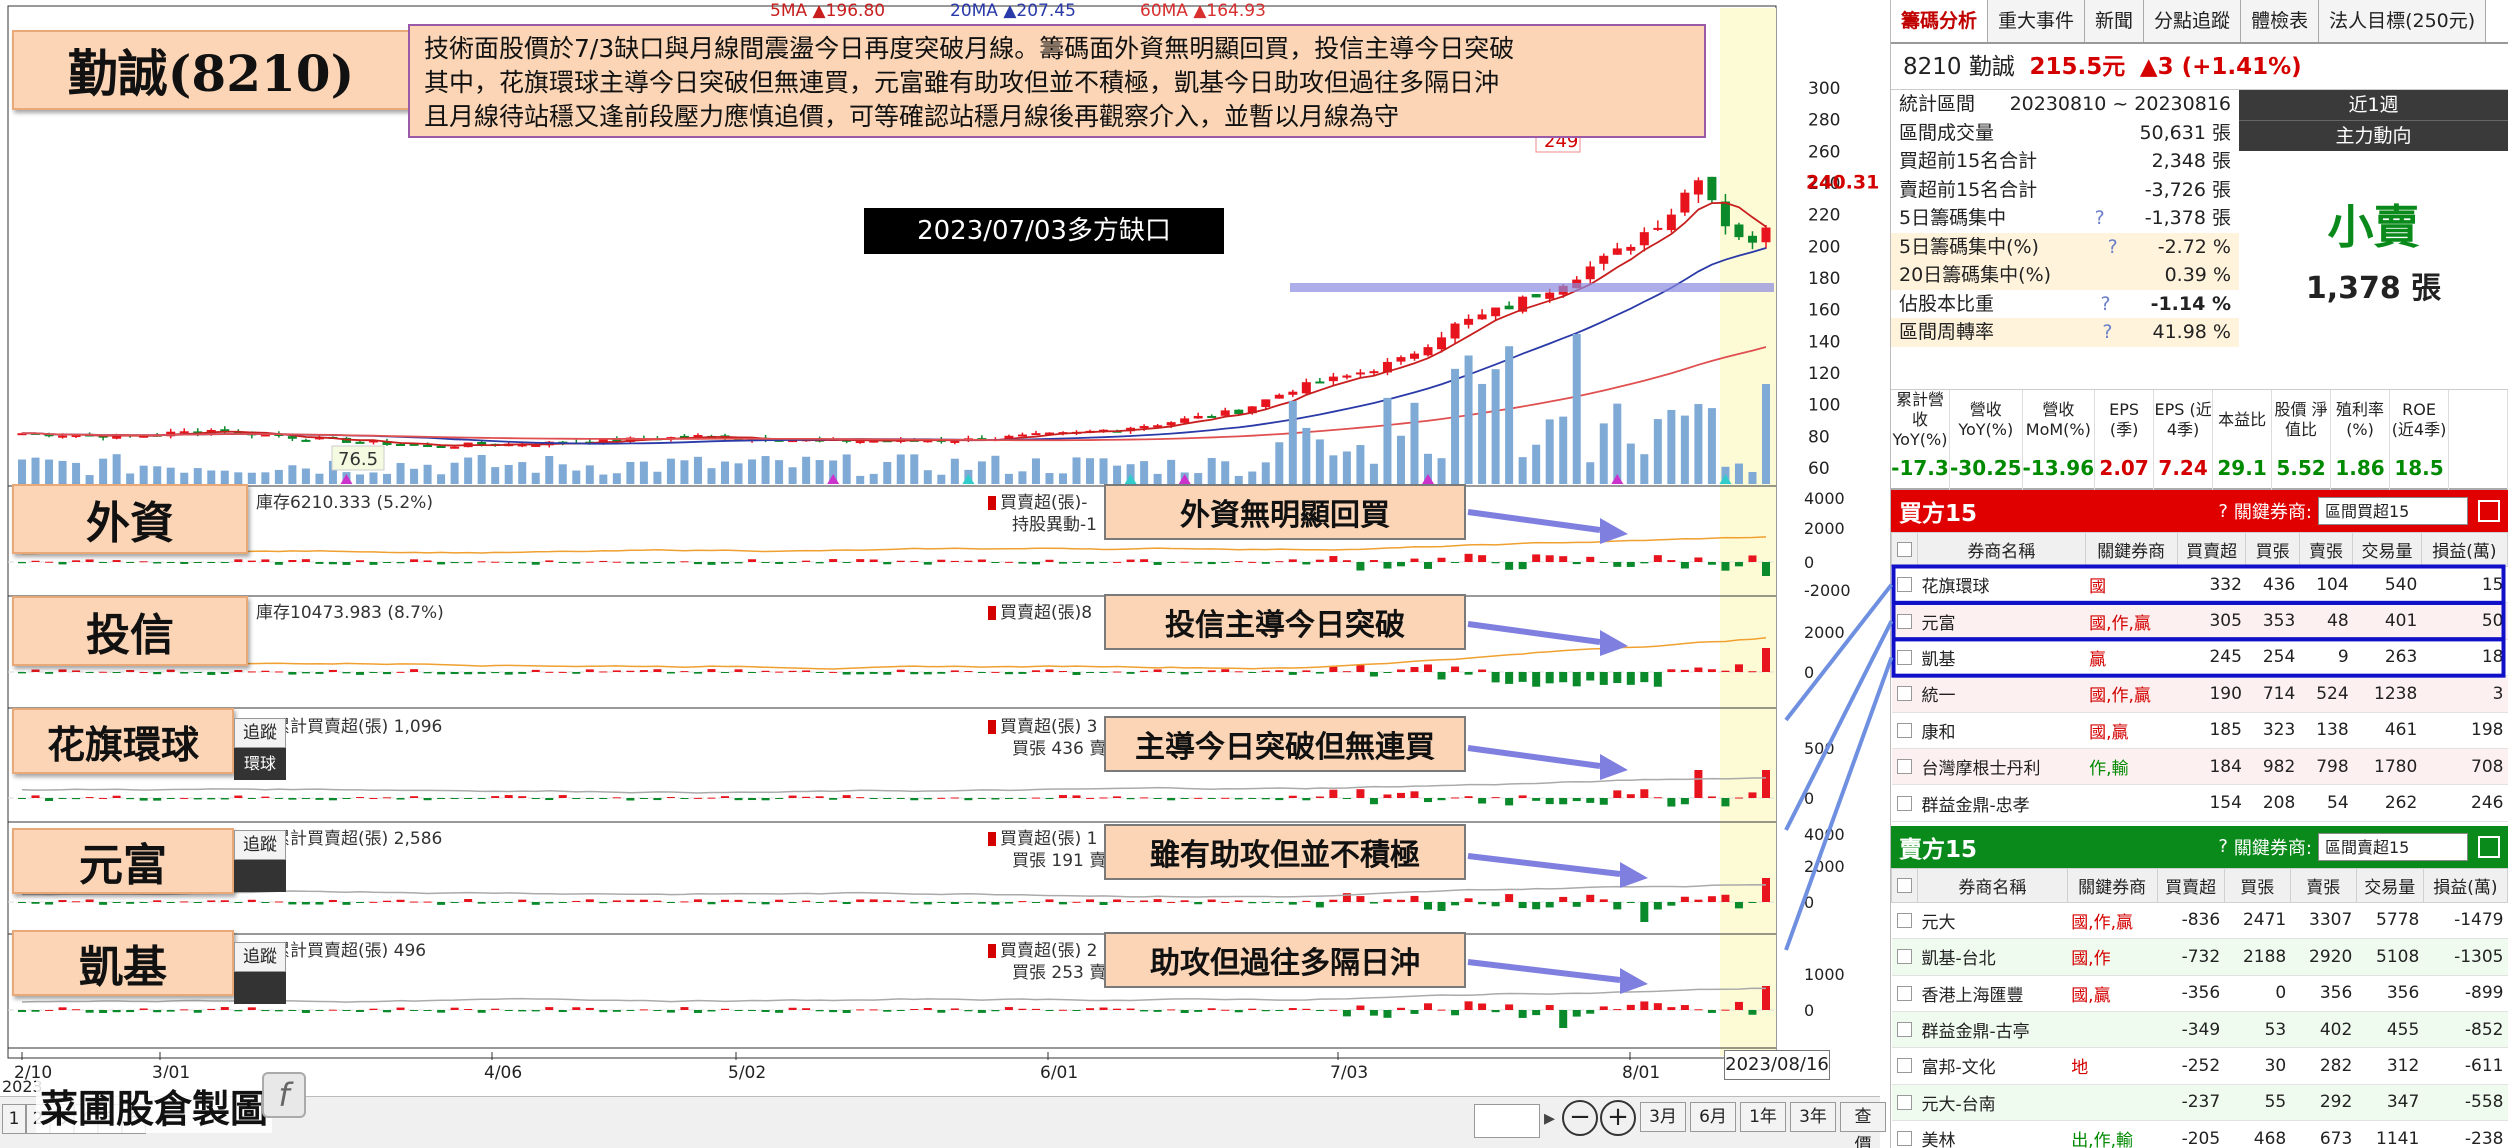  Describe the element at coordinates (2199, 1030) in the screenshot. I see `table-row: 群益金鼎-古亭 -349 53 402 455 -852` at that location.